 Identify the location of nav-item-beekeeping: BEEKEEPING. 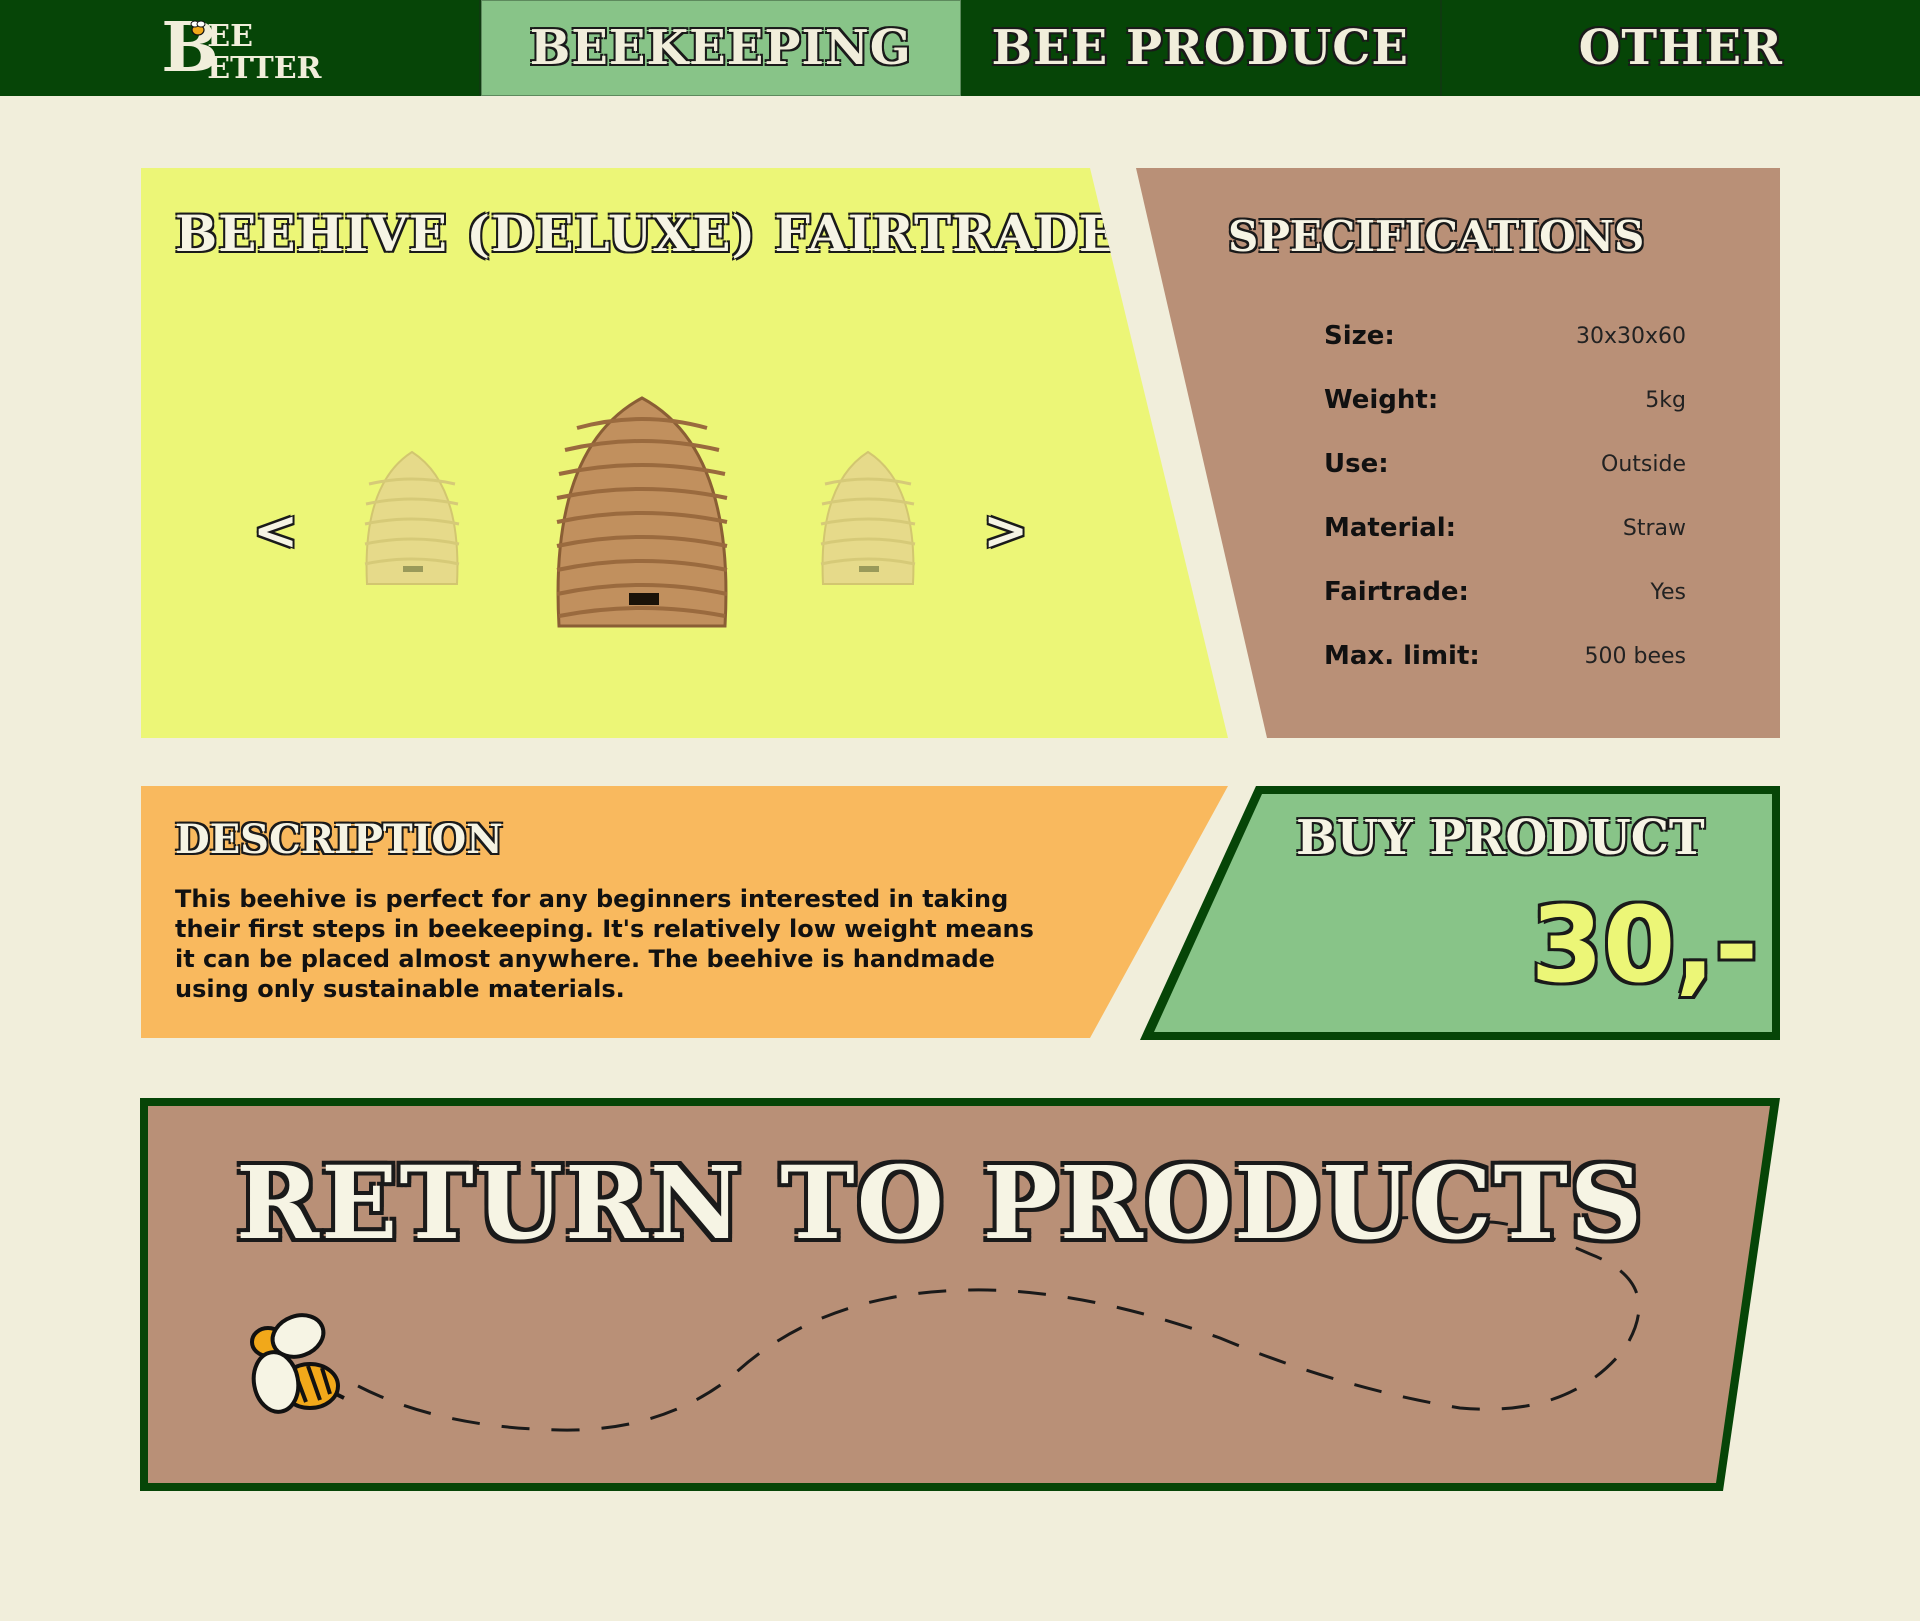
(720, 48).